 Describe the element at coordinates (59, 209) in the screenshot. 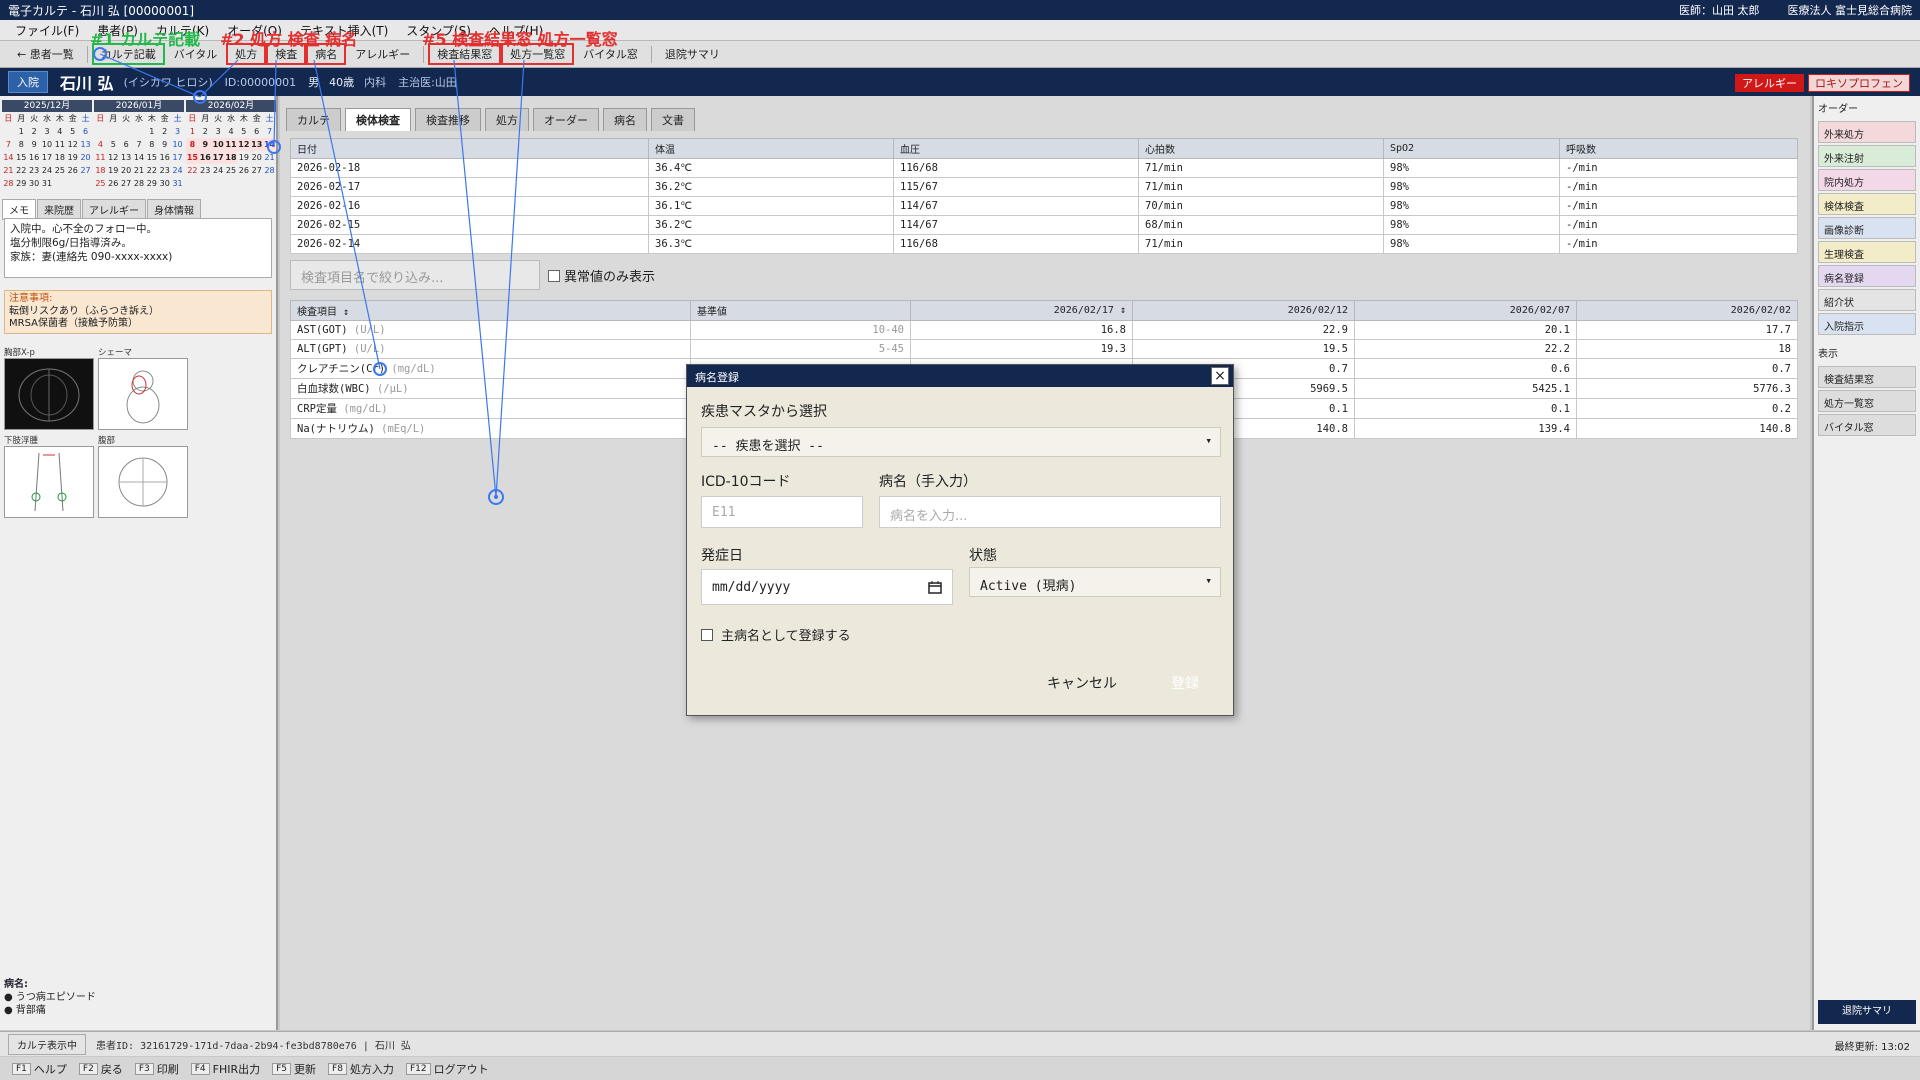

I see `tab-visit-history: 来院歴` at that location.